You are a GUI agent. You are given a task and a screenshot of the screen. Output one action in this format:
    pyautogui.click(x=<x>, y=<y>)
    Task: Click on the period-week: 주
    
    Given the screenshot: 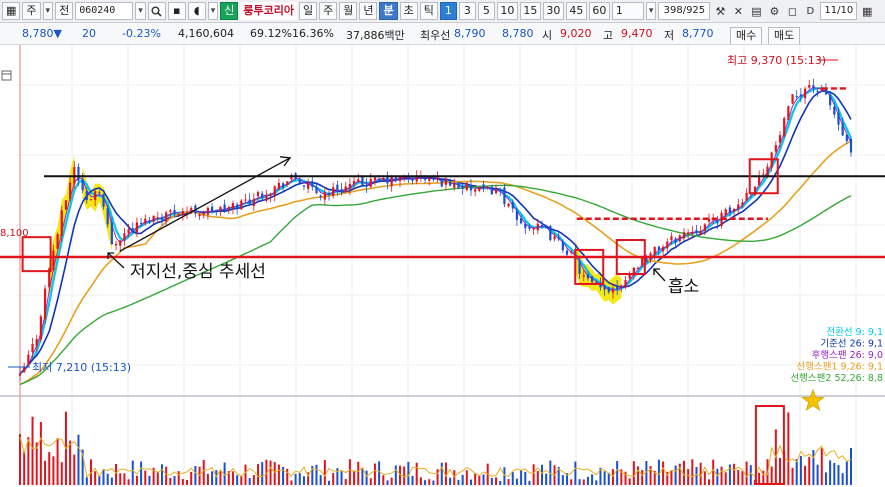 What is the action you would take?
    pyautogui.click(x=328, y=11)
    